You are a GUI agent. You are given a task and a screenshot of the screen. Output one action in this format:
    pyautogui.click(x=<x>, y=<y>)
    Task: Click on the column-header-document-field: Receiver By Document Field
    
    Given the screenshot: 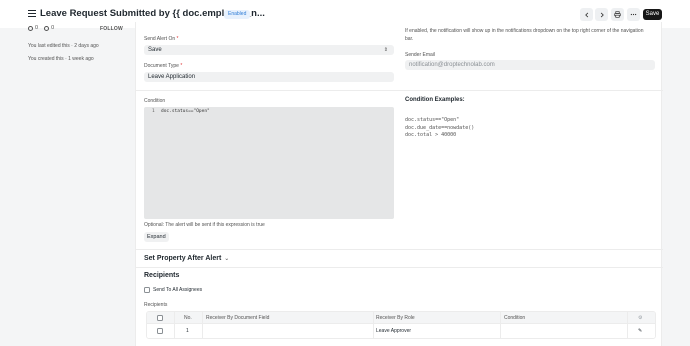 What is the action you would take?
    pyautogui.click(x=238, y=318)
    